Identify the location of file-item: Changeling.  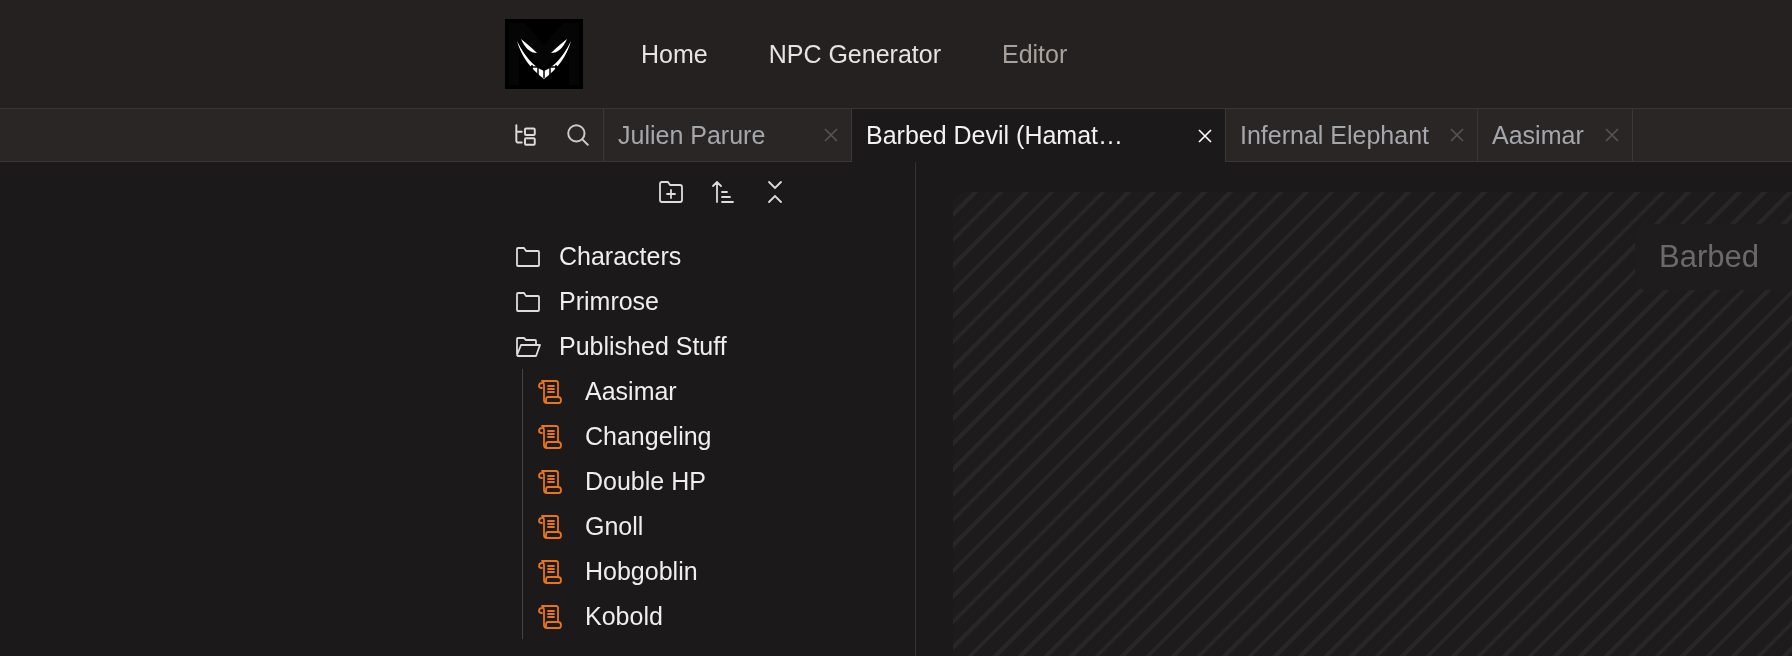
(726, 436).